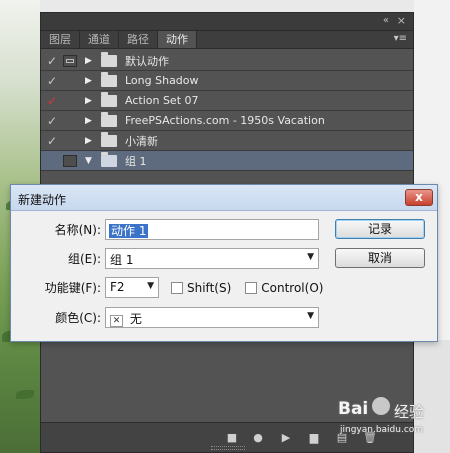  What do you see at coordinates (400, 38) in the screenshot?
I see `panel-menu-icon: ▾≡` at bounding box center [400, 38].